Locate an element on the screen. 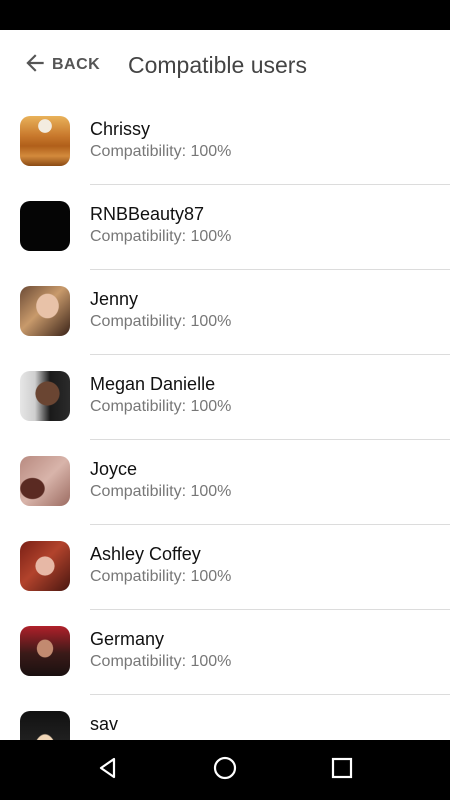 This screenshot has height=800, width=450. nav-home-button is located at coordinates (225, 770).